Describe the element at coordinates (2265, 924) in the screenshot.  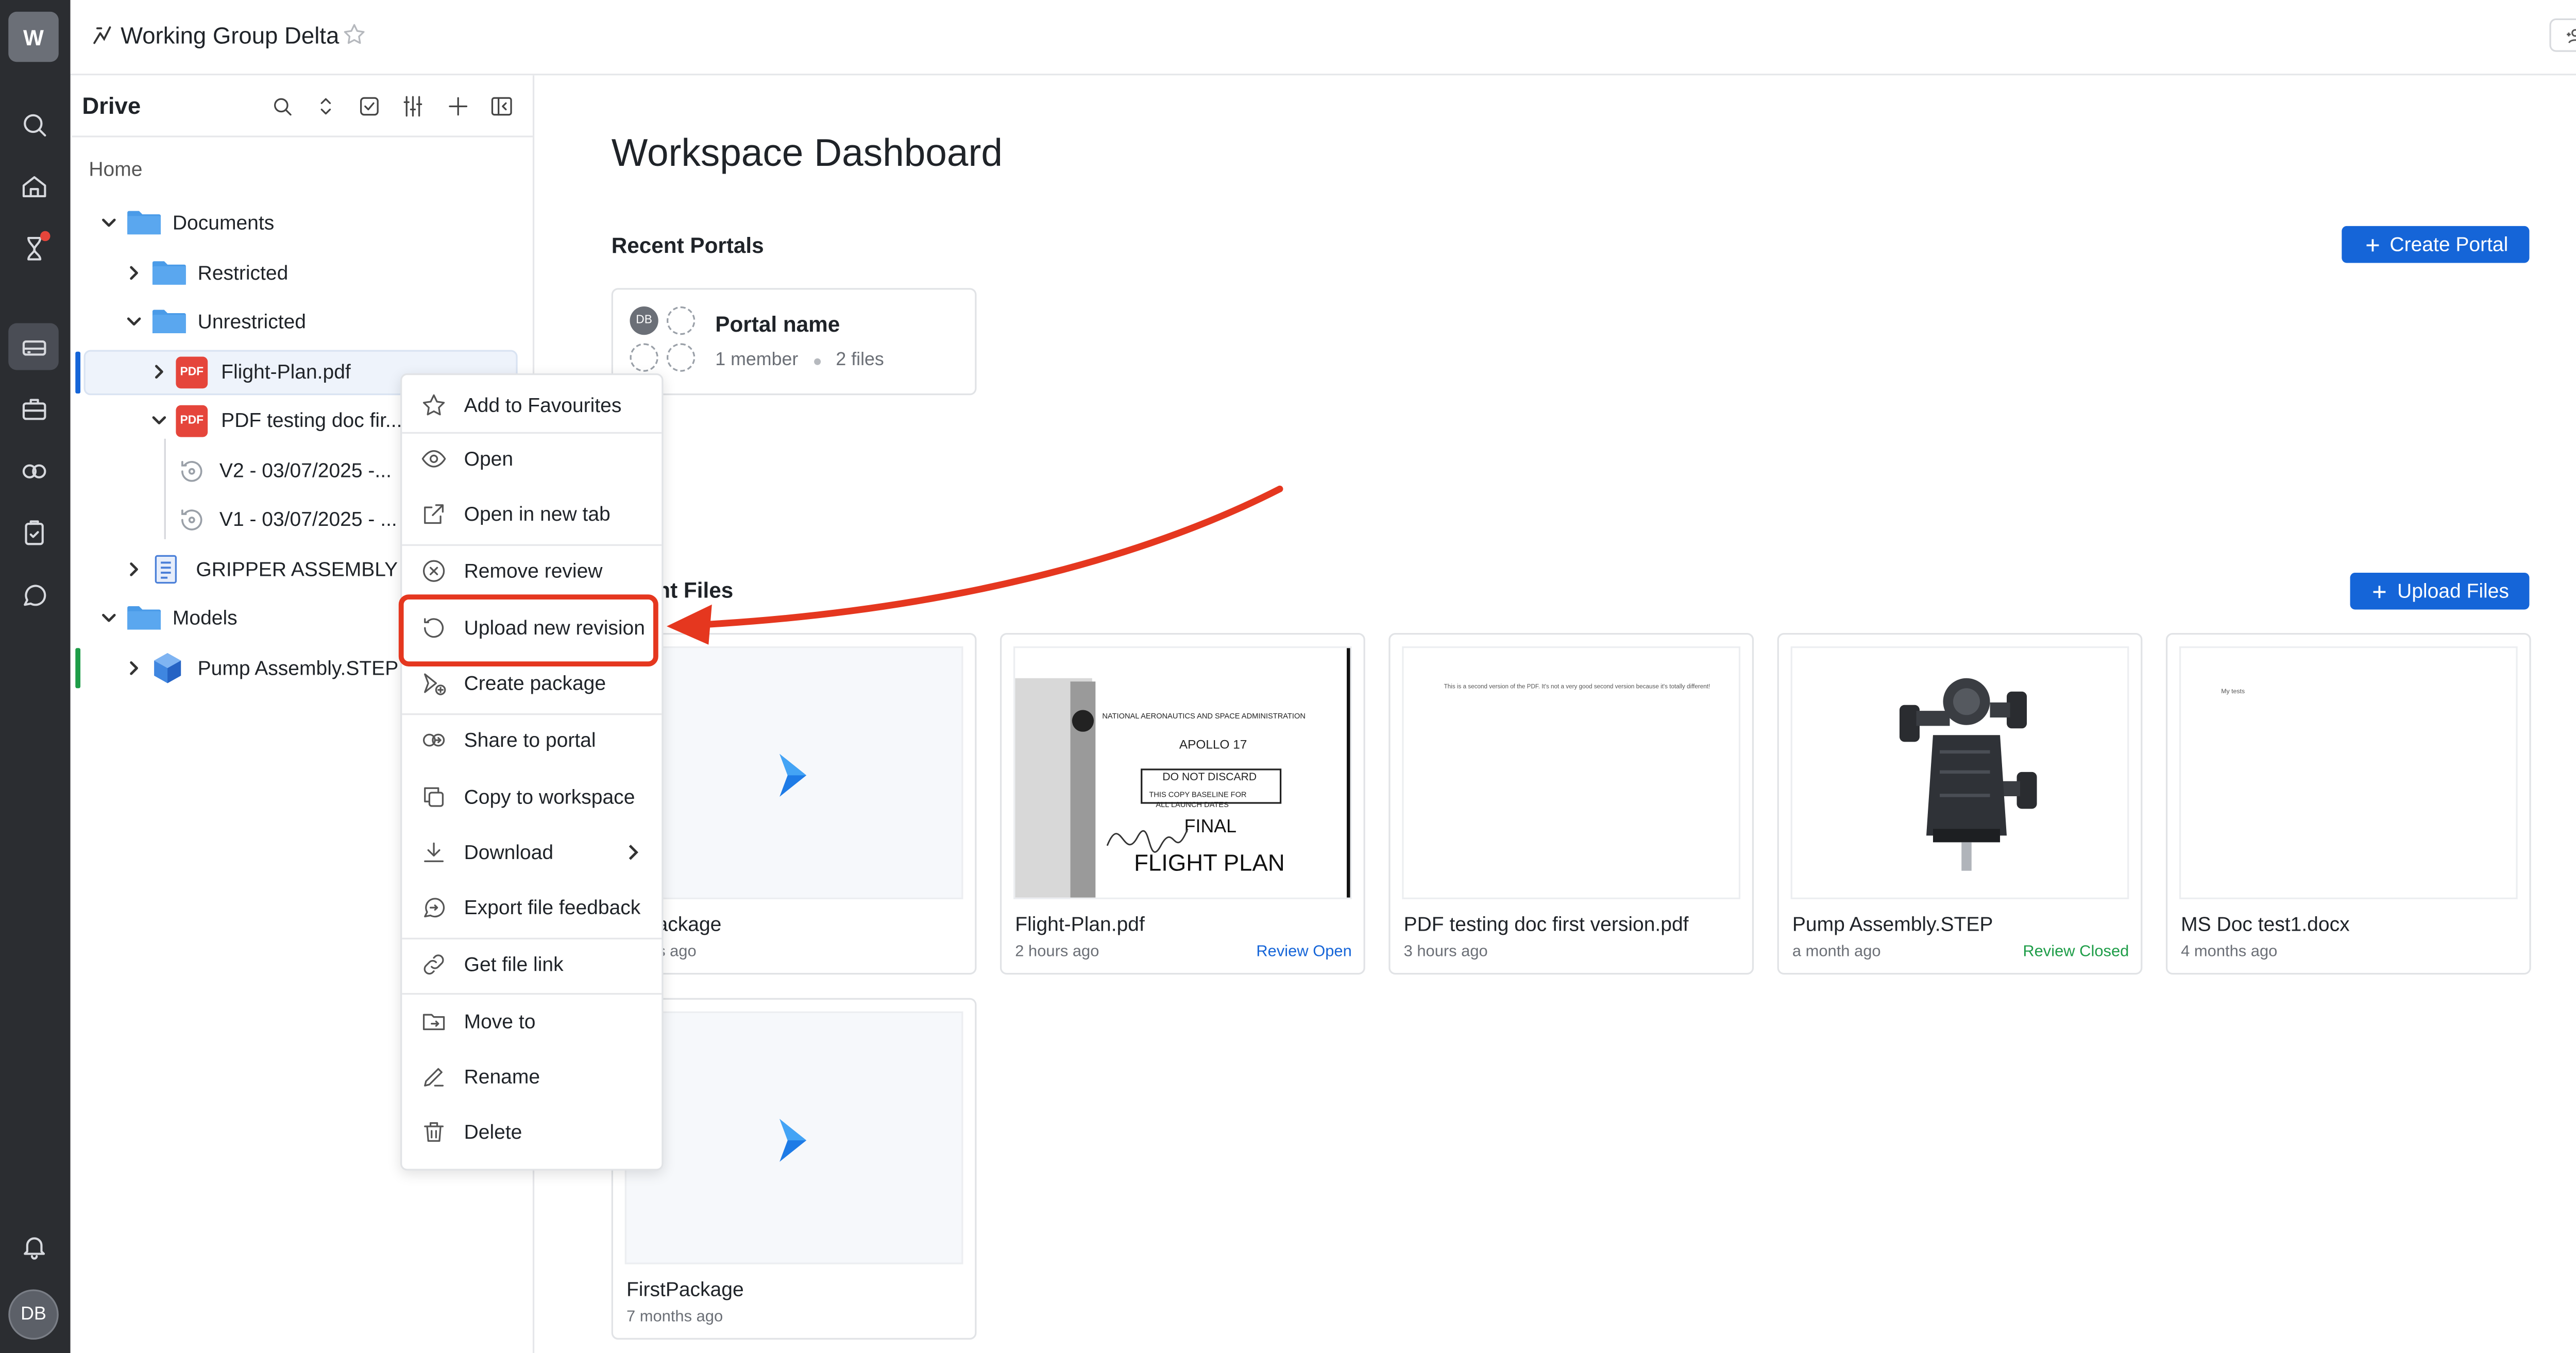
I see `file-name: MS Doc test1.docx` at that location.